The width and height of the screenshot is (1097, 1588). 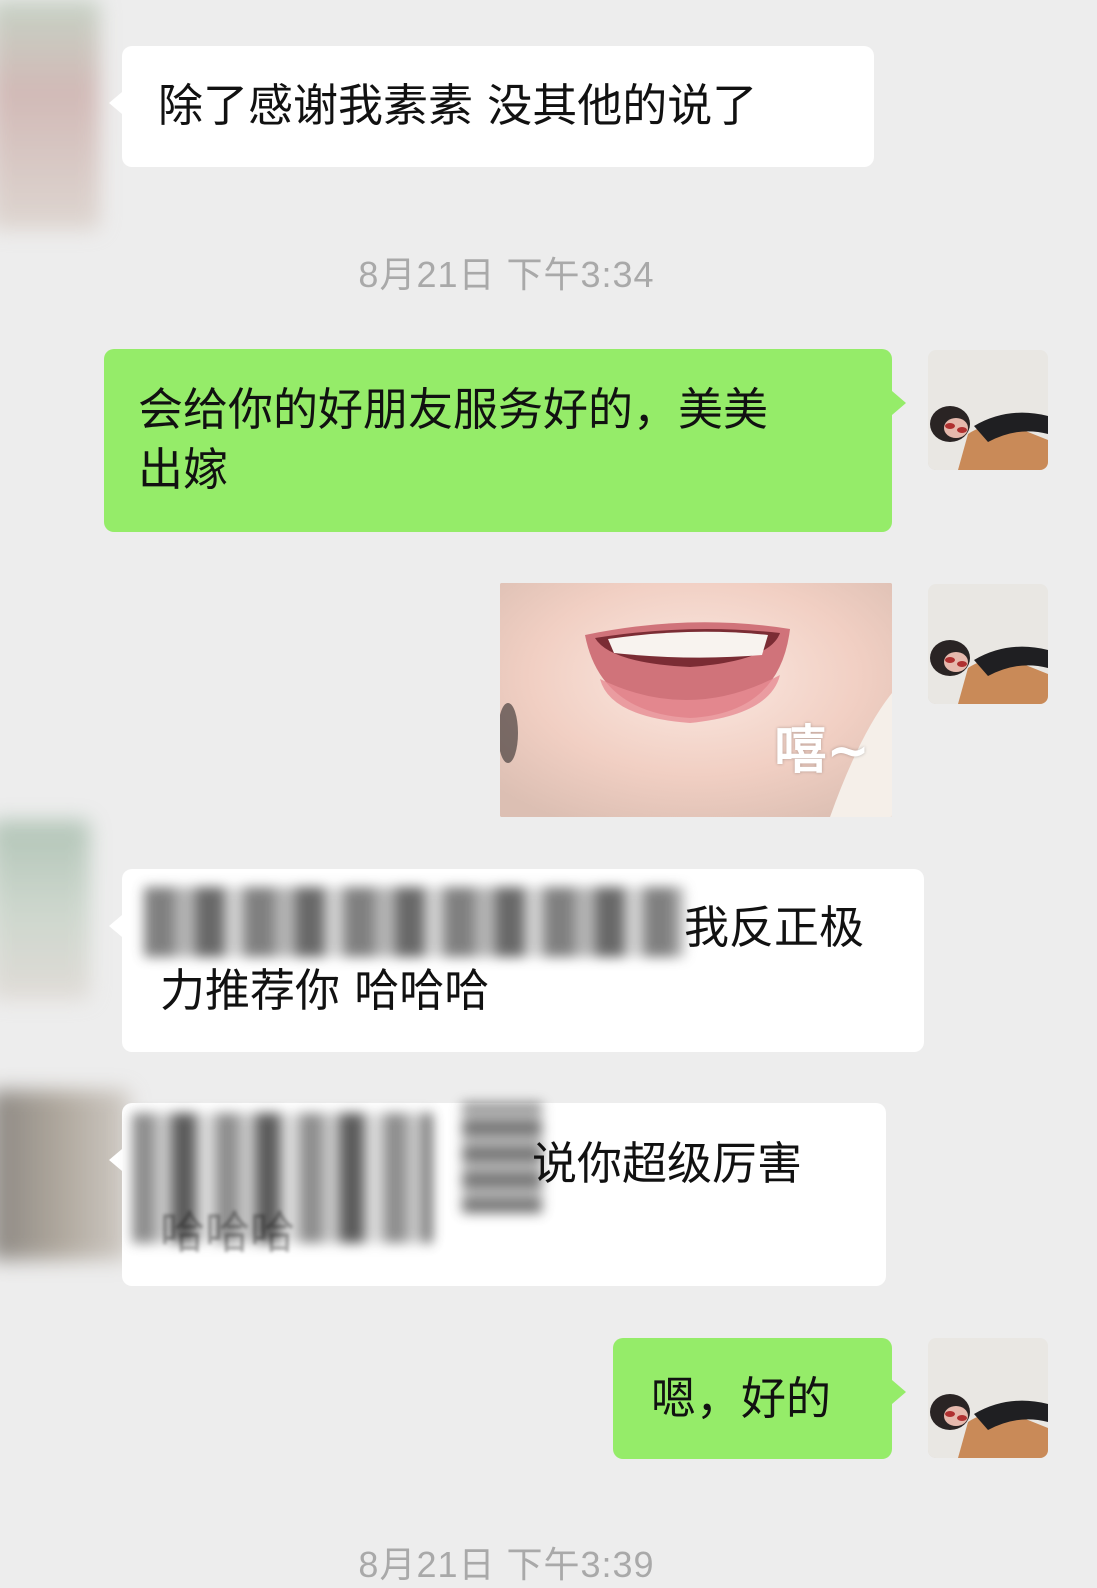 I want to click on outgoing-message-bubble: 嗯，好的, so click(x=759, y=1398).